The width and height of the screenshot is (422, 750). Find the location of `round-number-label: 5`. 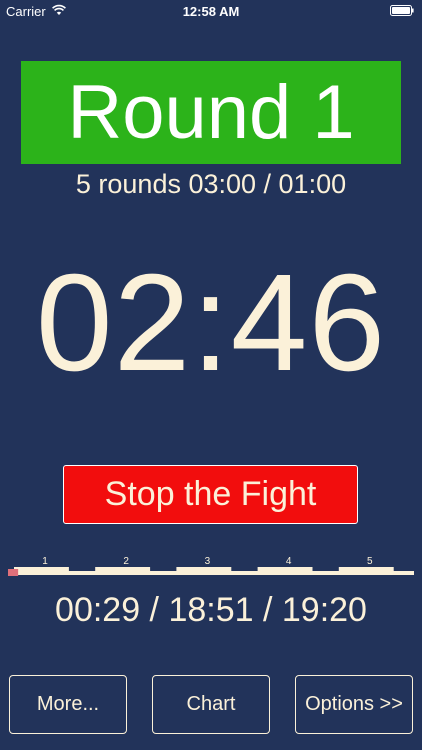

round-number-label: 5 is located at coordinates (370, 561).